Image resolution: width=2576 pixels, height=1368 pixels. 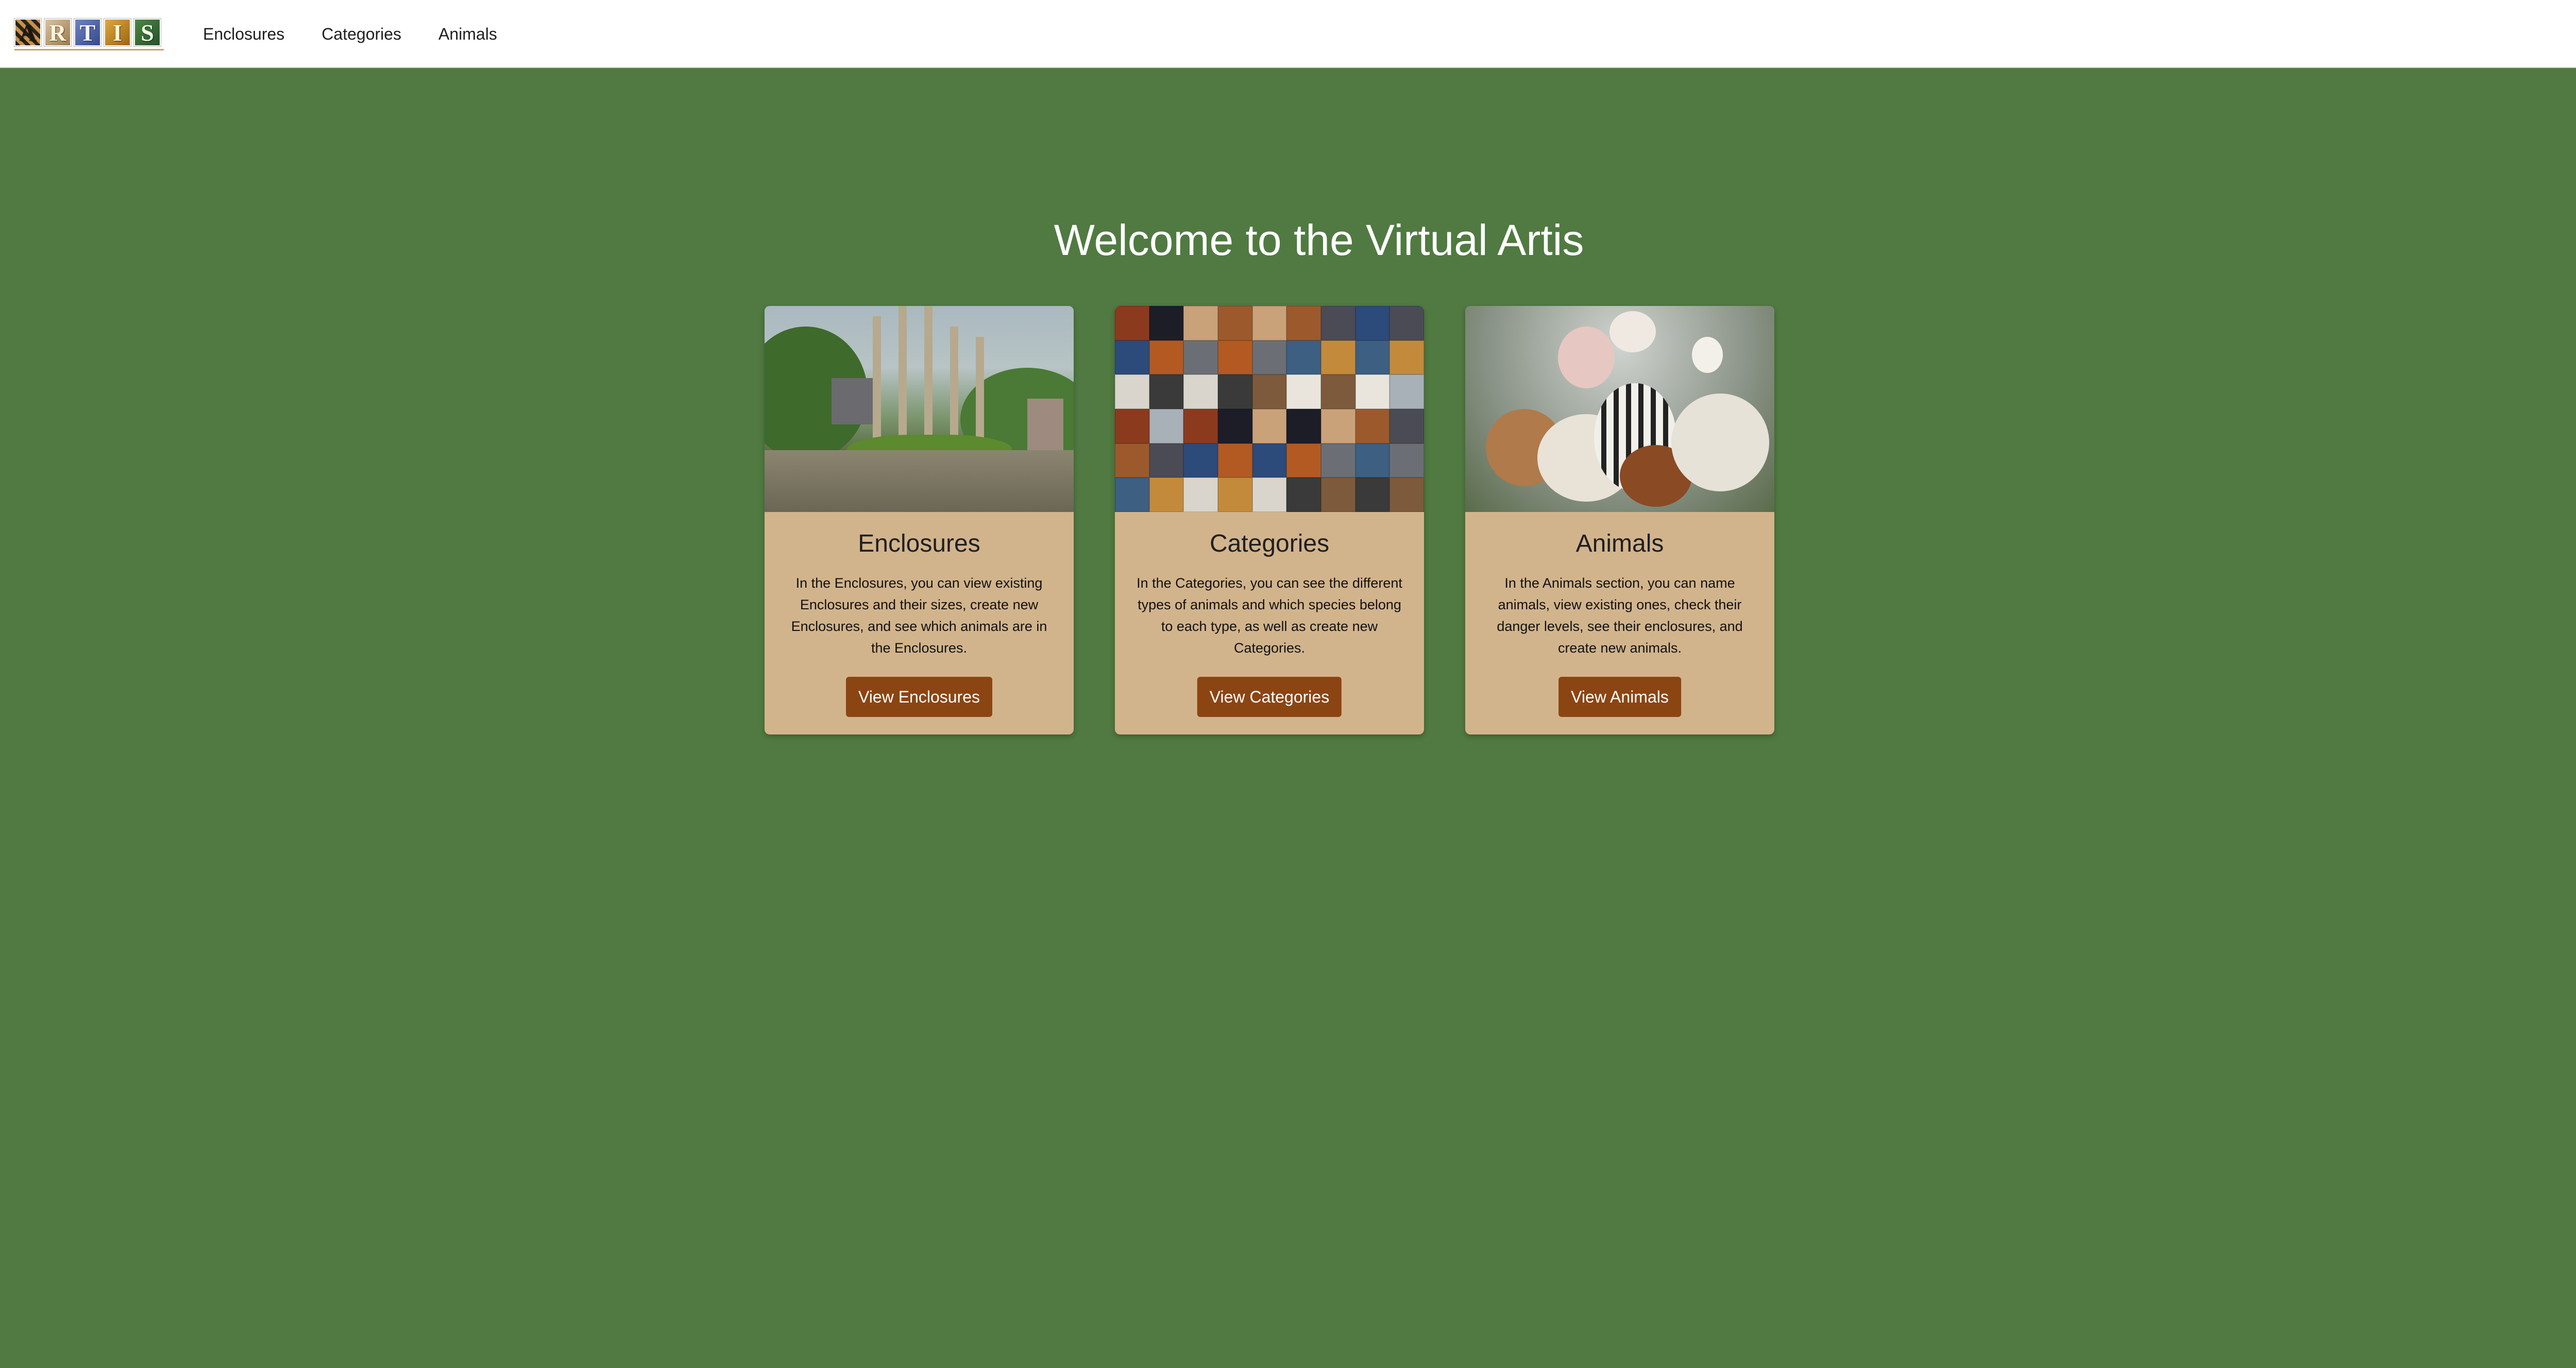 I want to click on nav-links: Enclosures Categories Animals, so click(x=350, y=34).